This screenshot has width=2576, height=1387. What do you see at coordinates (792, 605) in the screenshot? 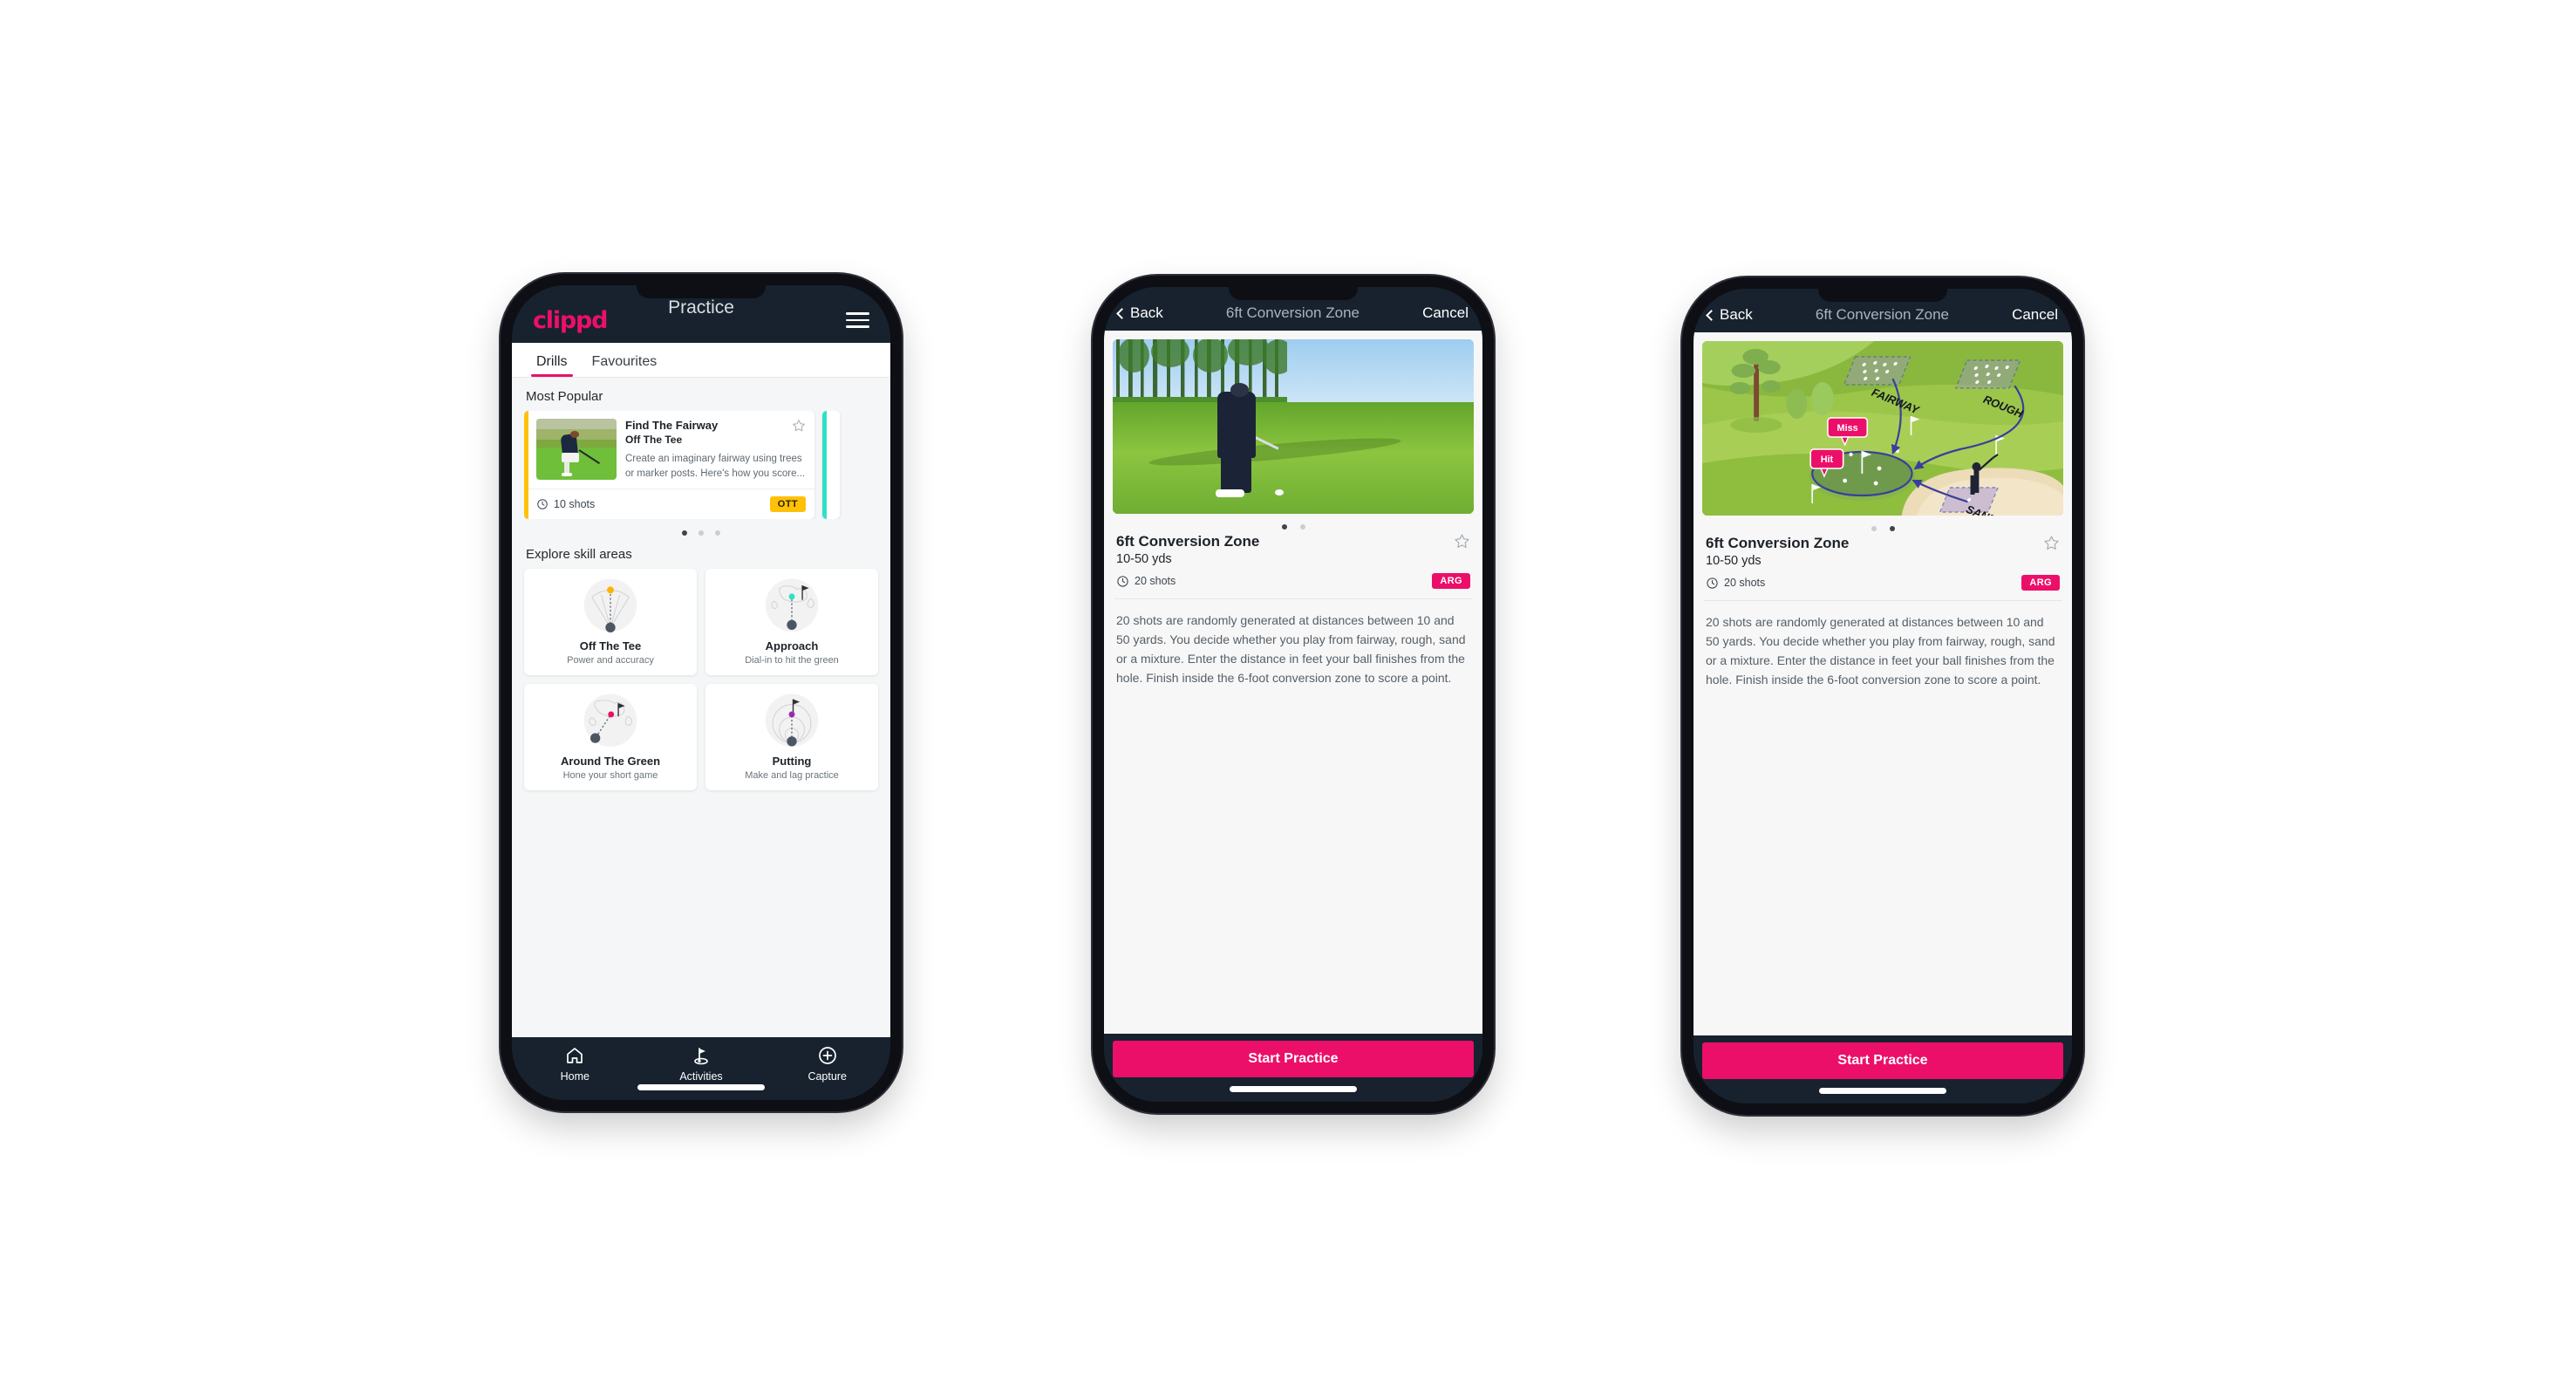
I see `green-approach-icon` at bounding box center [792, 605].